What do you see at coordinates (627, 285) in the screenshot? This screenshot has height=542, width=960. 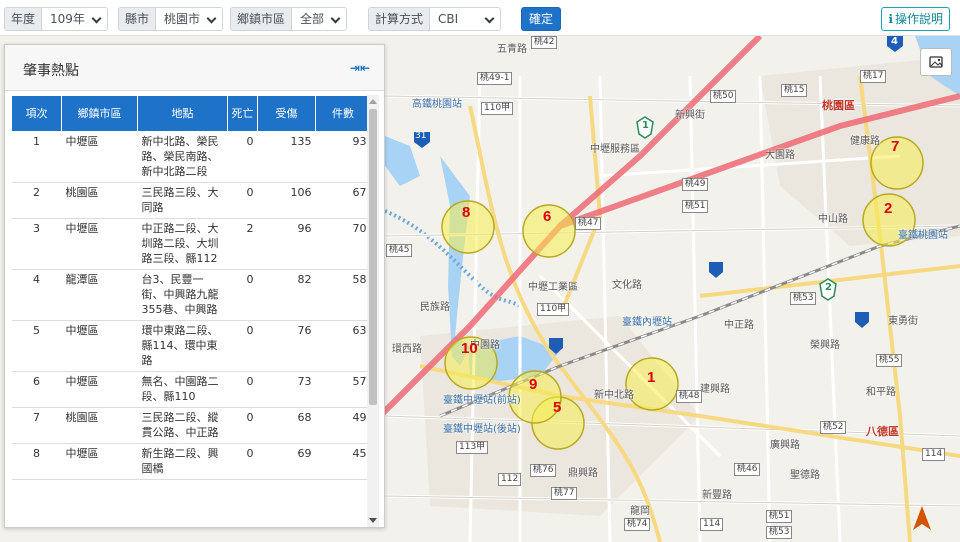 I see `label-wenhua: 文化路` at bounding box center [627, 285].